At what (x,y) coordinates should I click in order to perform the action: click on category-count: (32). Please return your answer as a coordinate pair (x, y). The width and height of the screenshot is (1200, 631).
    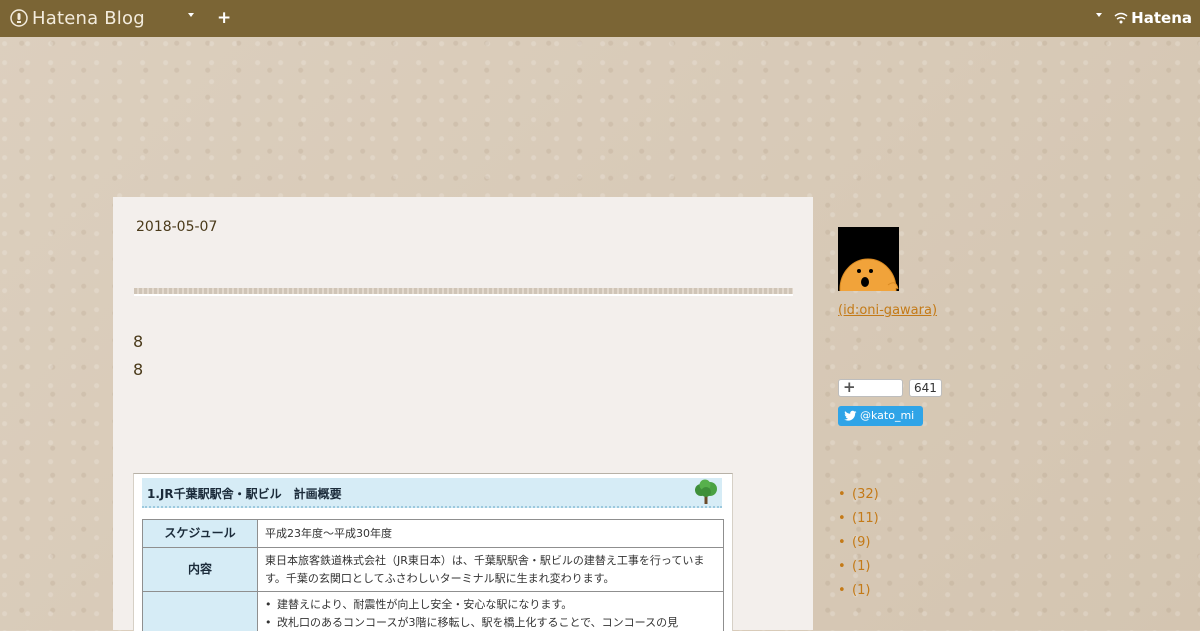
    Looking at the image, I should click on (865, 494).